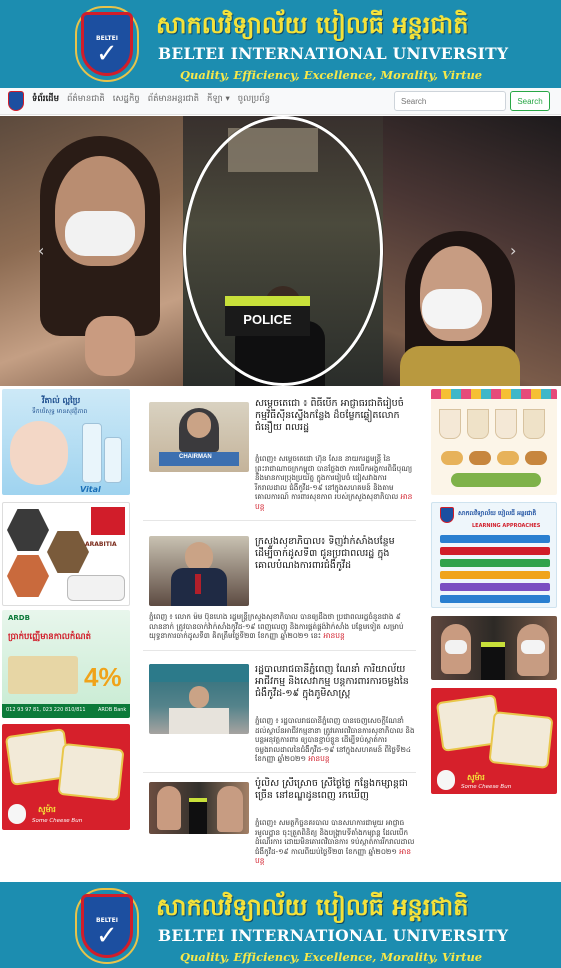 The width and height of the screenshot is (561, 968). What do you see at coordinates (494, 394) in the screenshot?
I see `bunting-icon` at bounding box center [494, 394].